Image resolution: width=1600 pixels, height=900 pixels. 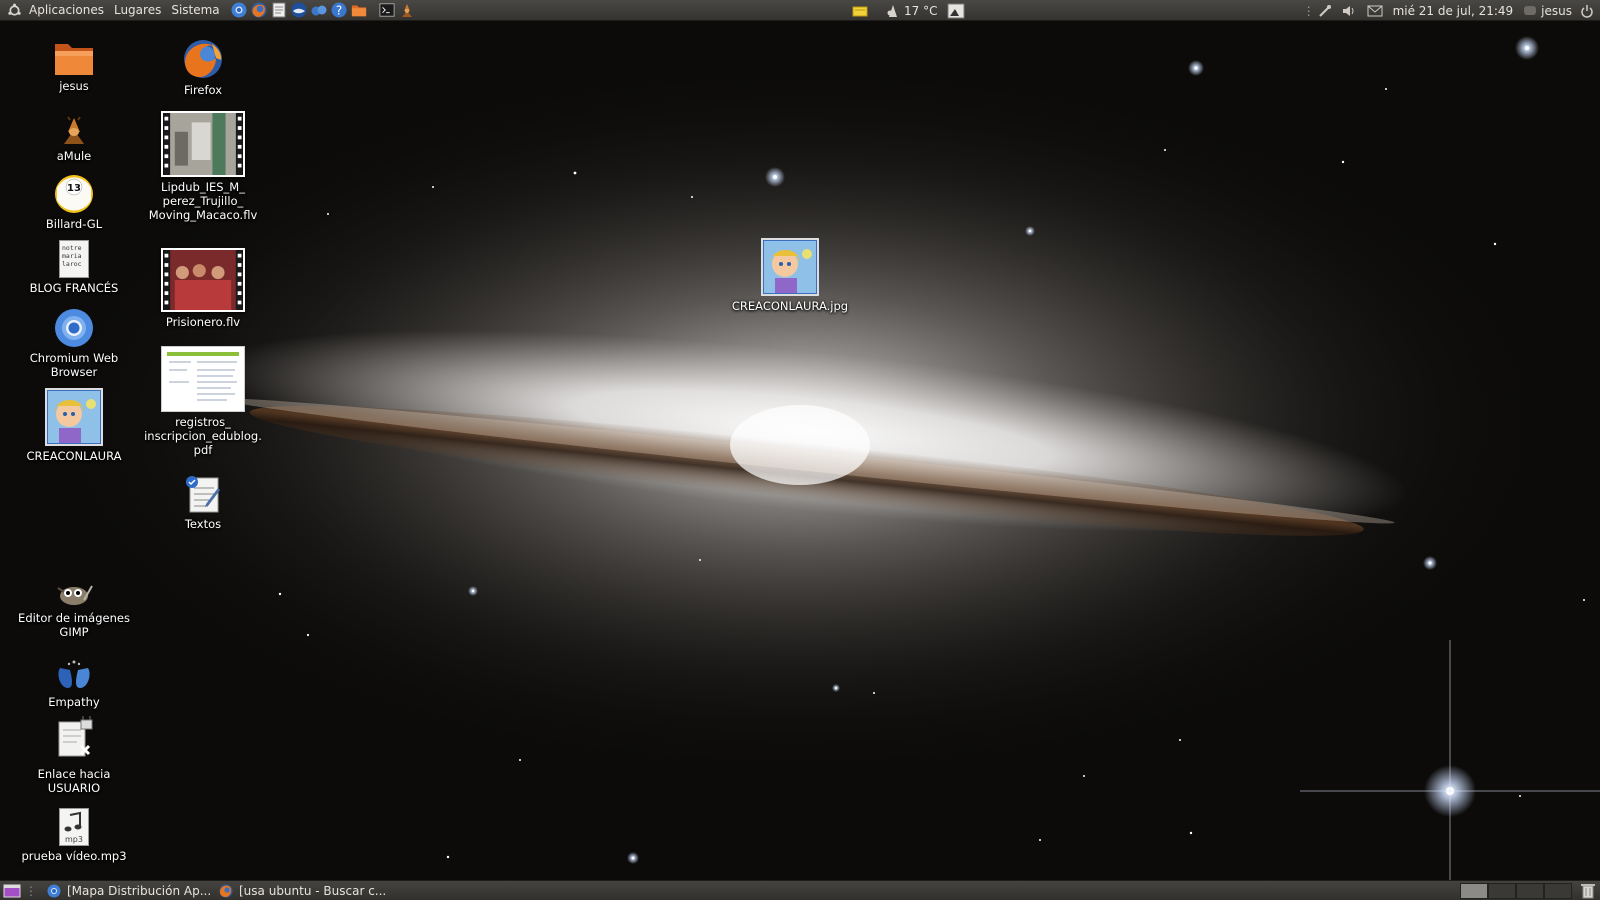 I want to click on desktop-icon-label: Billard-GL, so click(x=74, y=224).